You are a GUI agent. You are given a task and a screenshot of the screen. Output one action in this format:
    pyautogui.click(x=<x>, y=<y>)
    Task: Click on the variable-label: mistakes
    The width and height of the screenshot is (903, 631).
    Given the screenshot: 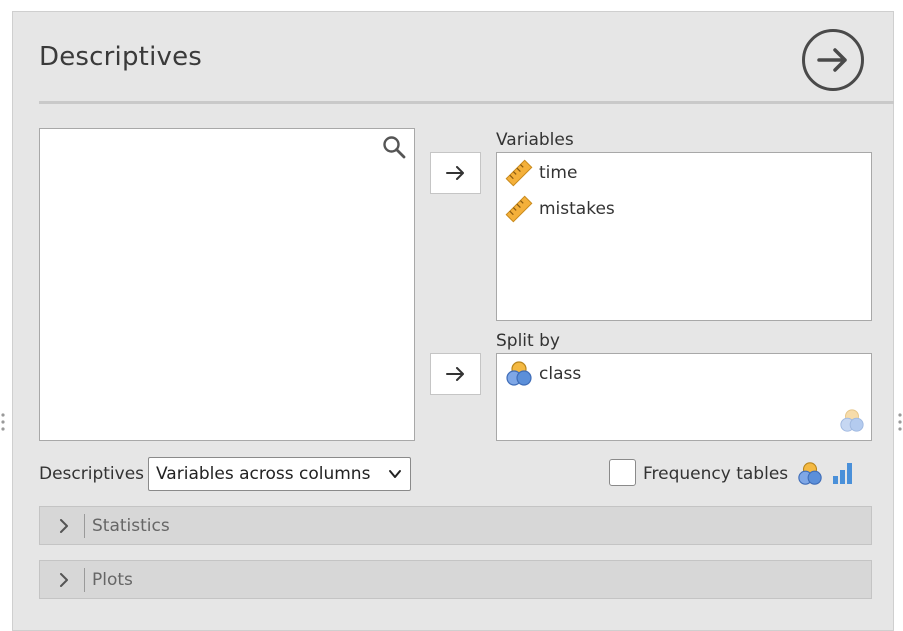 What is the action you would take?
    pyautogui.click(x=577, y=209)
    